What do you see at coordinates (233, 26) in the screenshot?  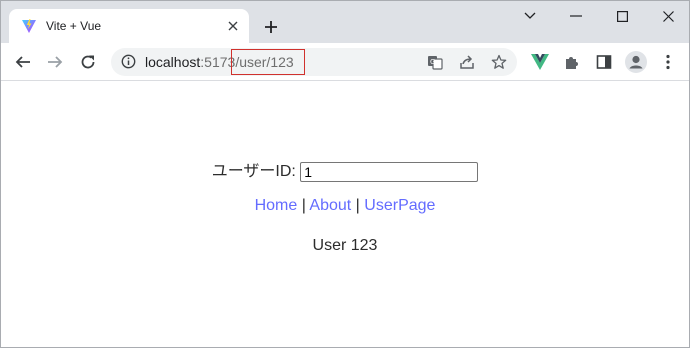 I see `close-tab-icon` at bounding box center [233, 26].